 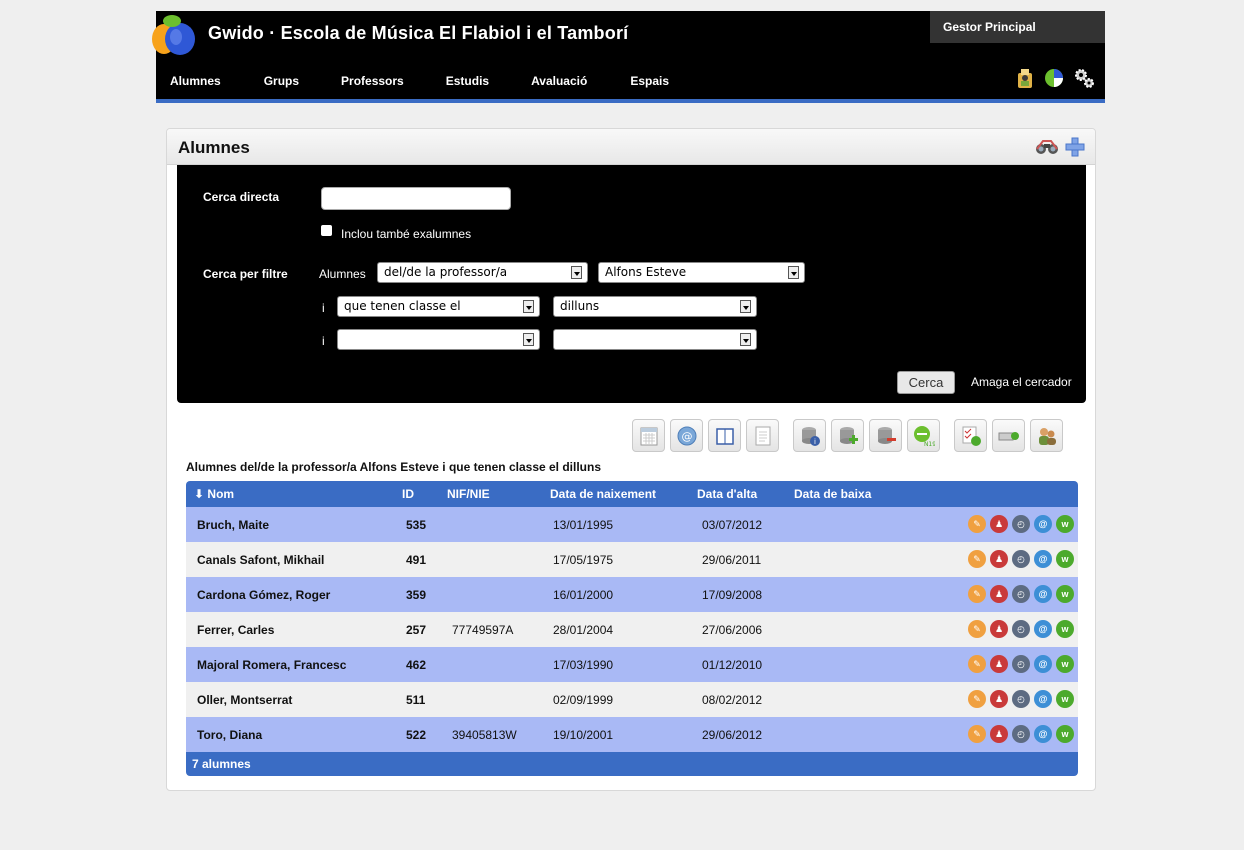 I want to click on student-name-cell: Majoral Romera, Francesc, so click(x=271, y=665).